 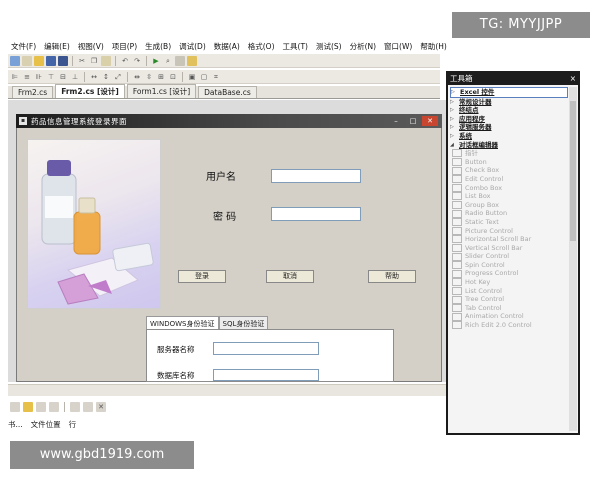 What do you see at coordinates (15, 77) in the screenshot?
I see `align-left-icon: ⊫` at bounding box center [15, 77].